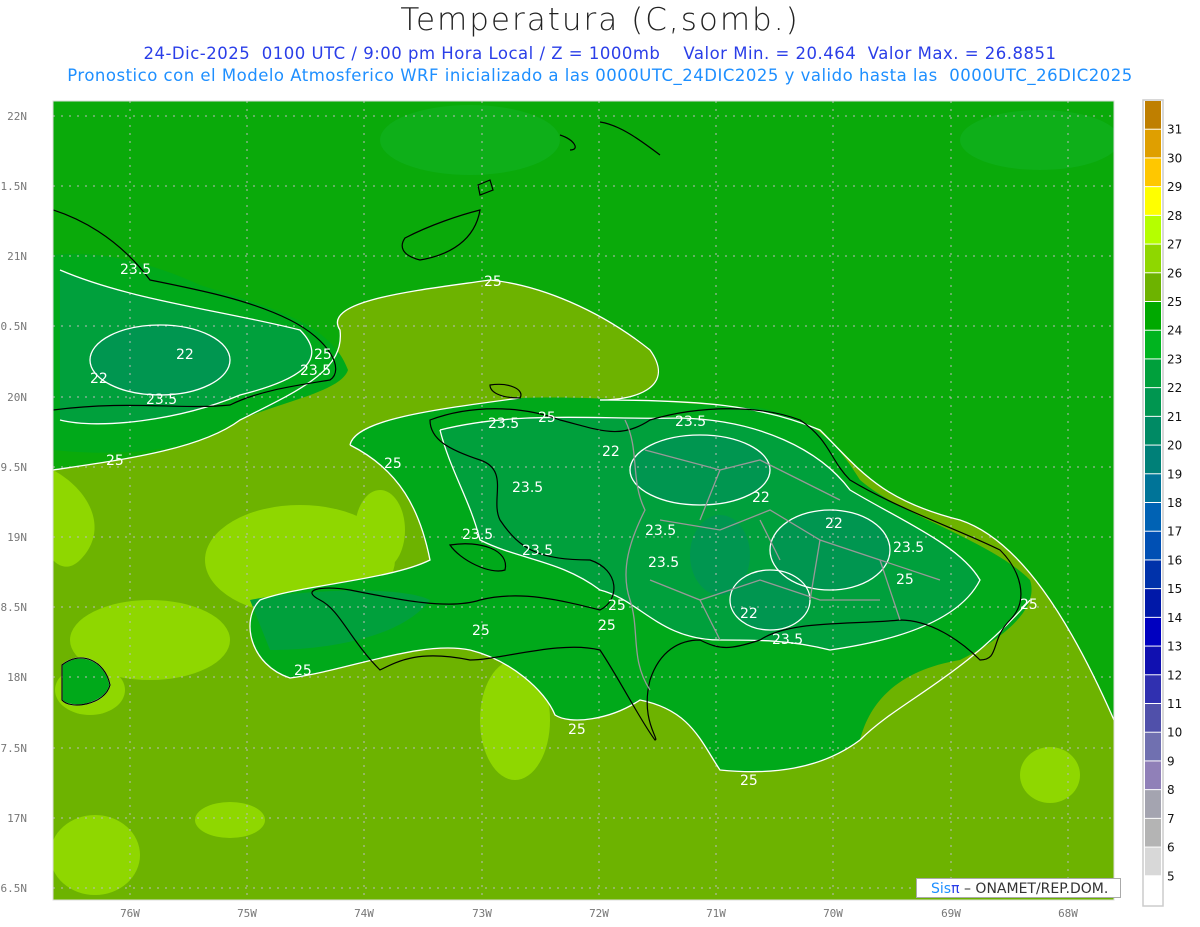 Image resolution: width=1200 pixels, height=927 pixels. What do you see at coordinates (14, 467) in the screenshot?
I see `lat-label: 9.5N` at bounding box center [14, 467].